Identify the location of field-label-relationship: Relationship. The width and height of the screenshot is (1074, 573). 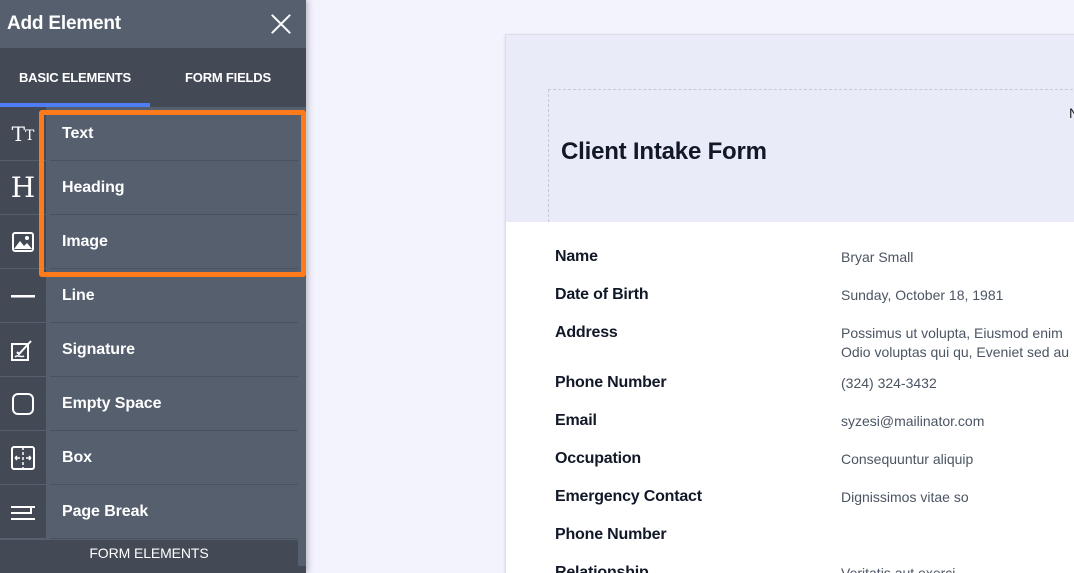
(602, 568).